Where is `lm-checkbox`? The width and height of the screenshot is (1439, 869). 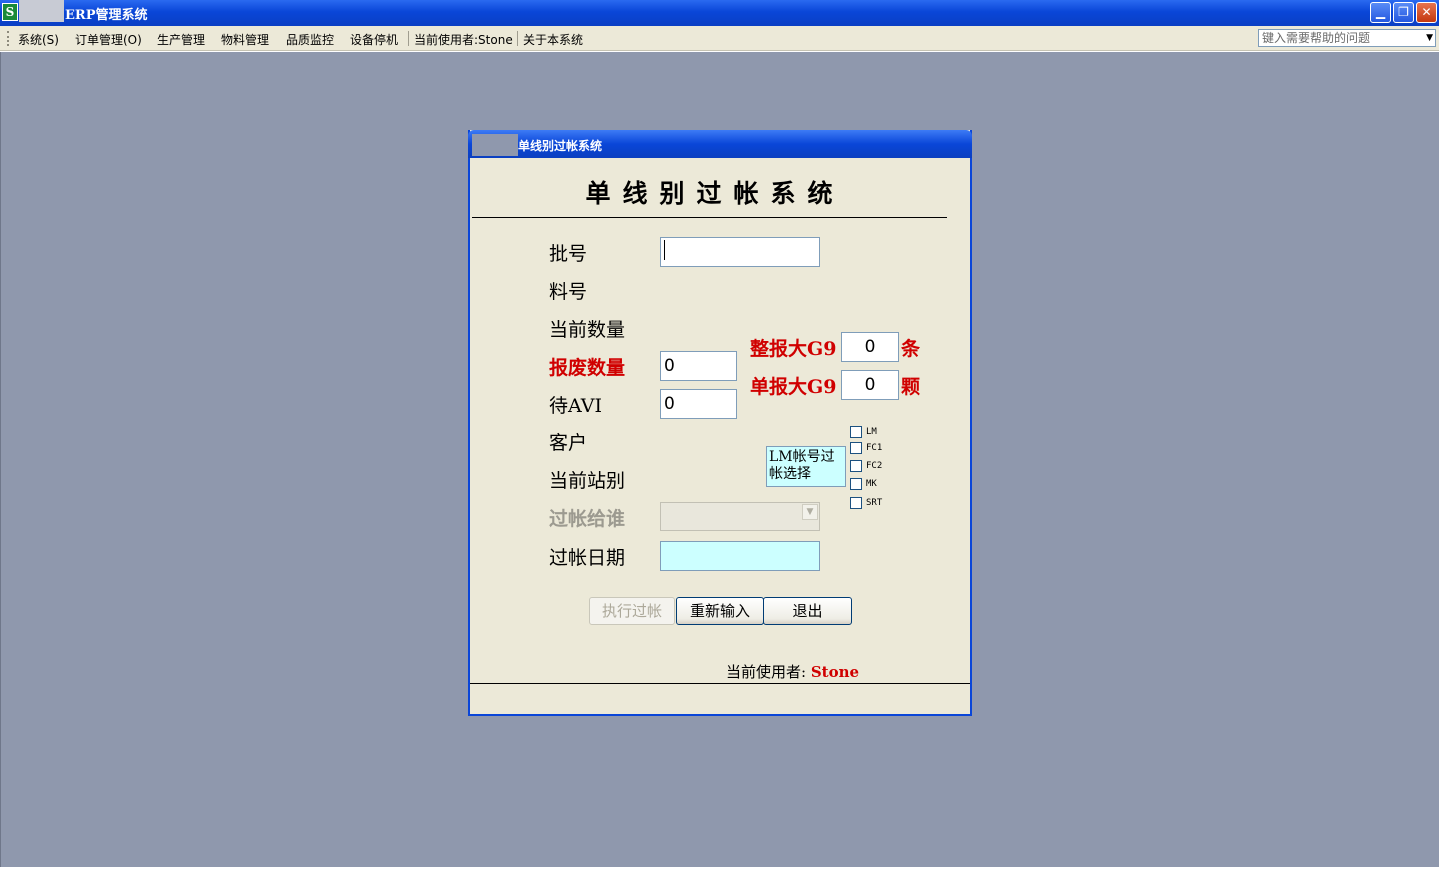
lm-checkbox is located at coordinates (856, 432).